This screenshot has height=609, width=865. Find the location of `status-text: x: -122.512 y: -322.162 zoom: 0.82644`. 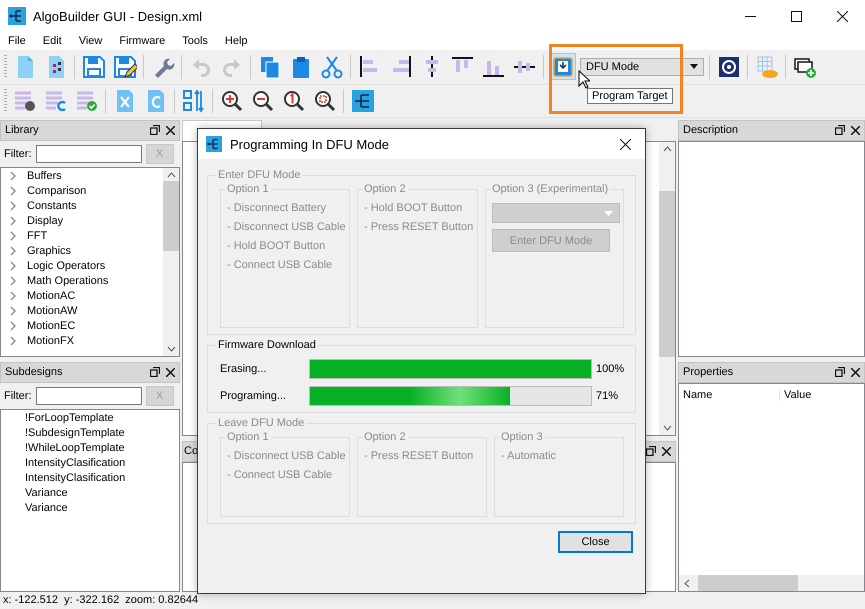

status-text: x: -122.512 y: -322.162 zoom: 0.82644 is located at coordinates (101, 600).